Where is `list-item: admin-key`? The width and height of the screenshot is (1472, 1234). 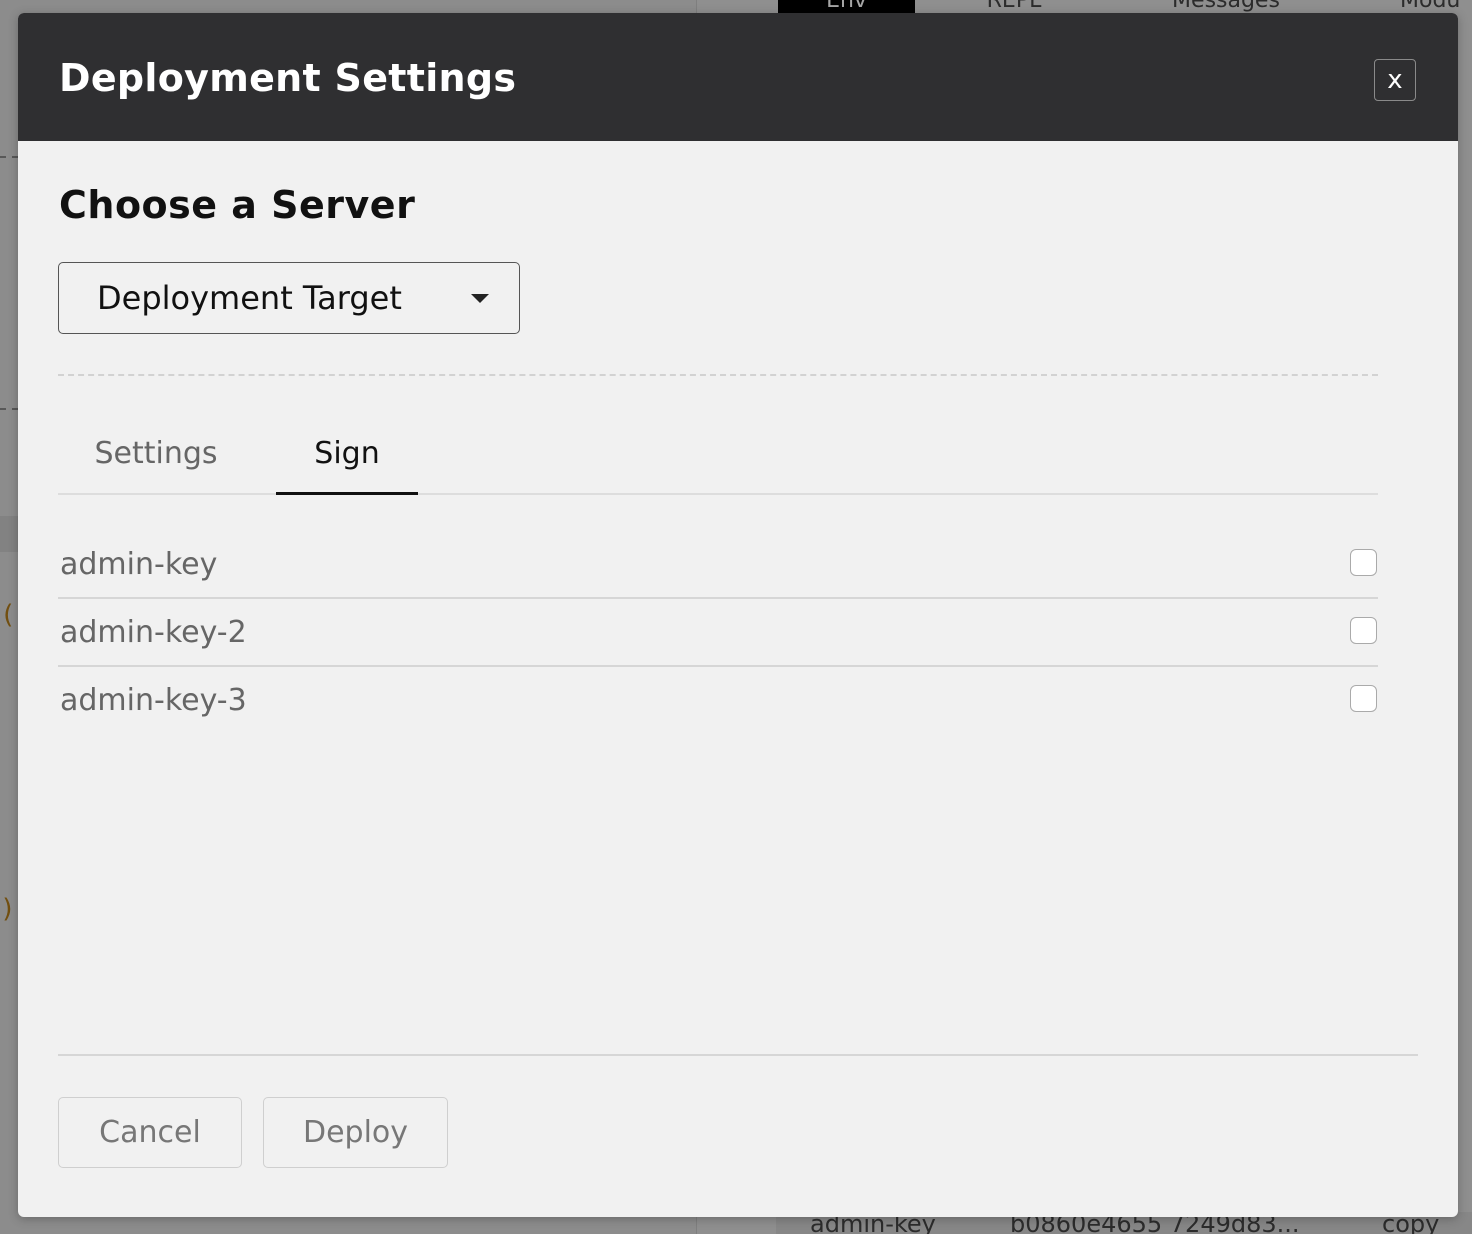
list-item: admin-key is located at coordinates (718, 565).